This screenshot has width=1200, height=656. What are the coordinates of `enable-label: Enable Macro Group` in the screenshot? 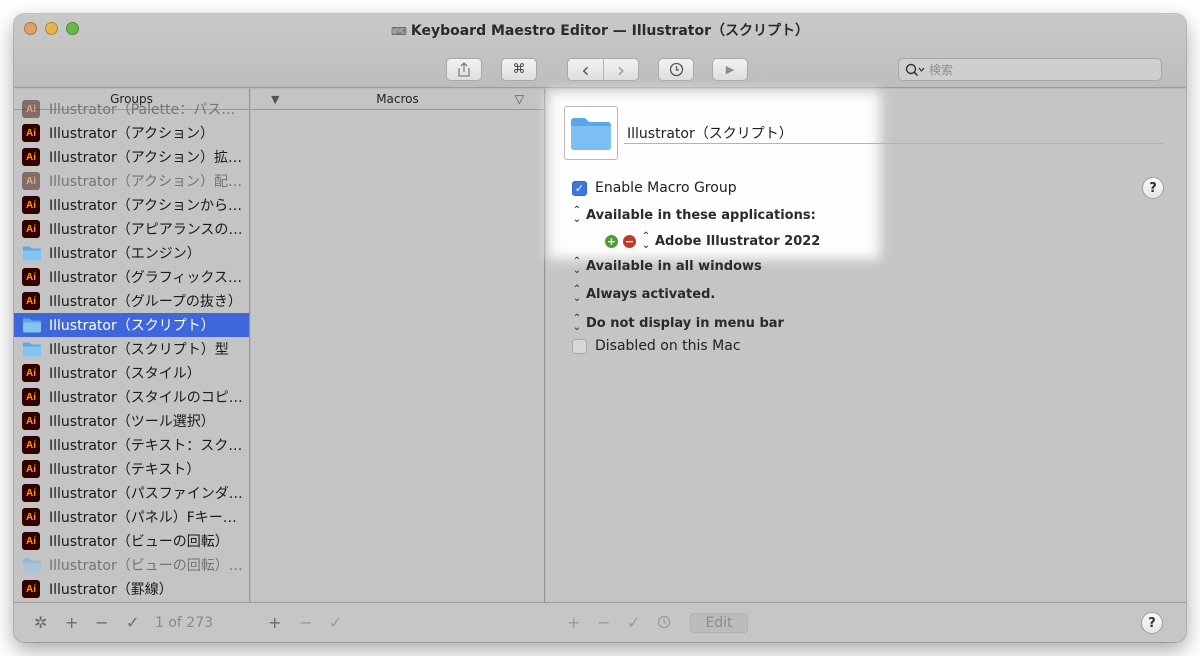 It's located at (666, 188).